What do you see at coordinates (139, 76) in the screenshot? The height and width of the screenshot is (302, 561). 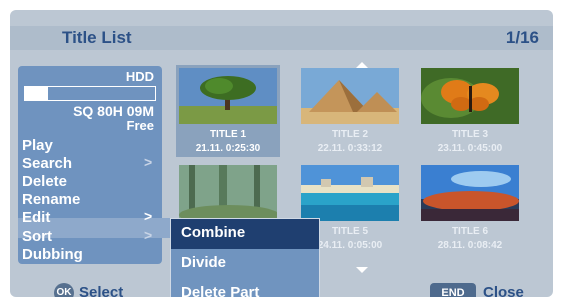 I see `disc-type: HDD` at bounding box center [139, 76].